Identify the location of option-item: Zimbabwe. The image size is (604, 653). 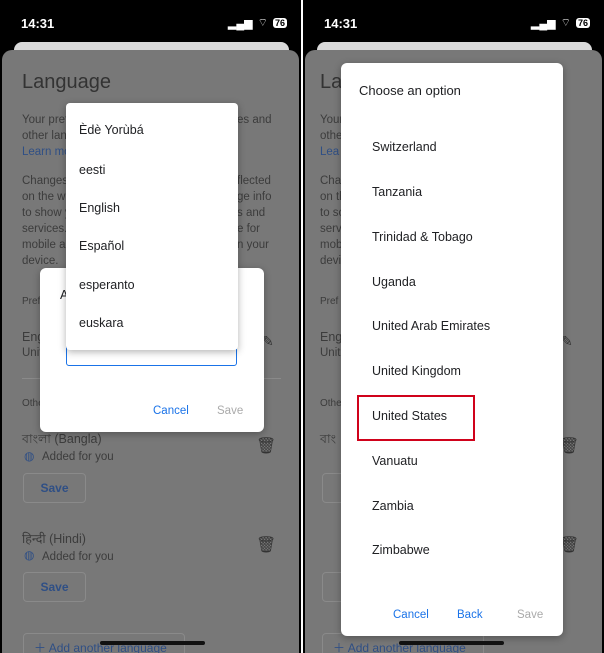
(401, 550).